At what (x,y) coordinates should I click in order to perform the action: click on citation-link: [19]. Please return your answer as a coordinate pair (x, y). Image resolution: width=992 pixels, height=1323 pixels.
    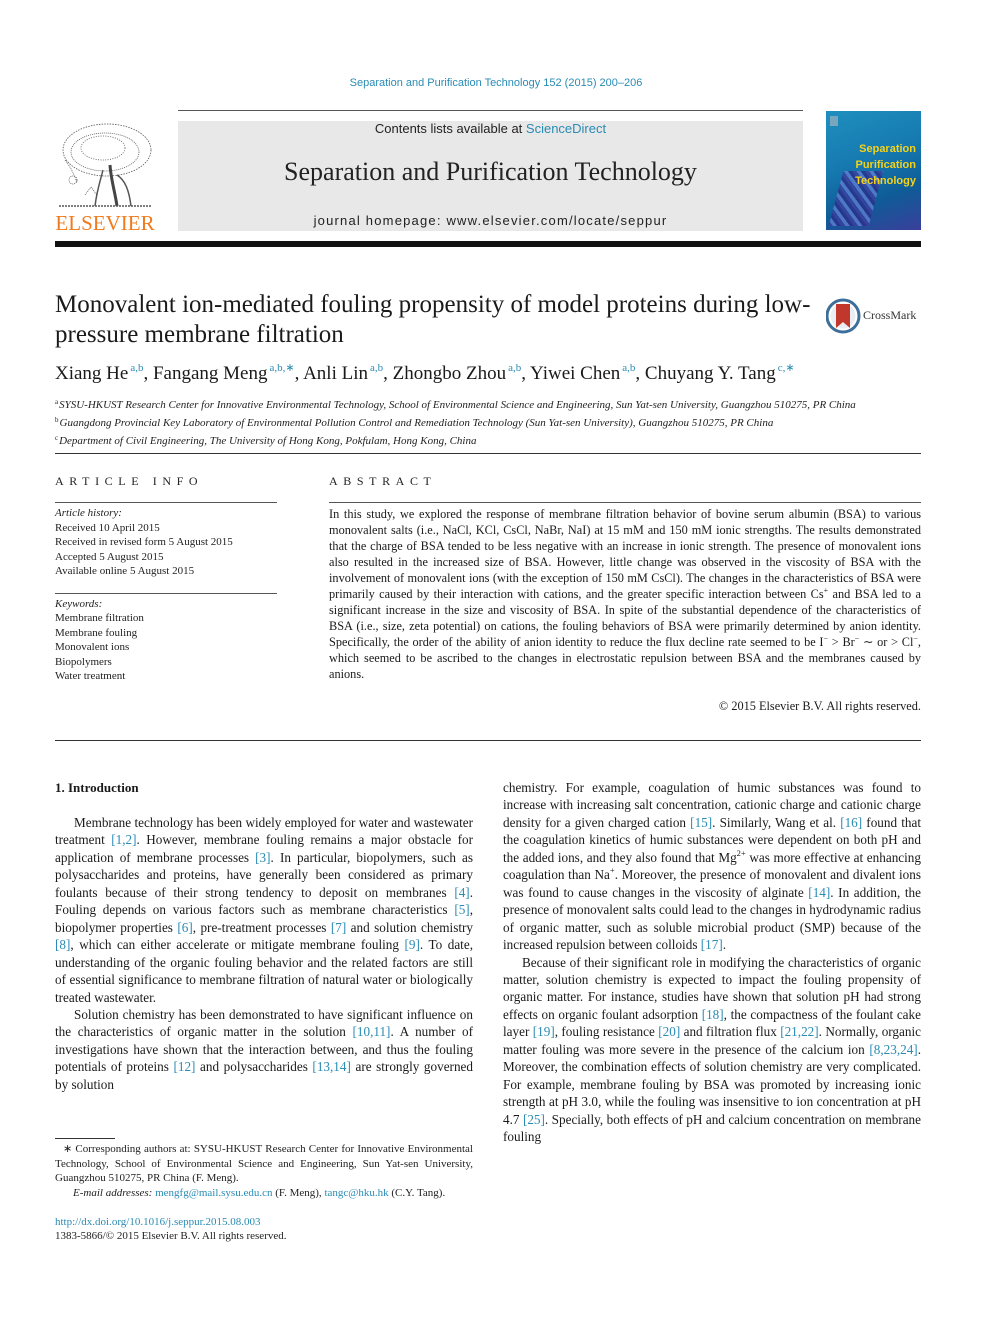
    Looking at the image, I should click on (544, 1031).